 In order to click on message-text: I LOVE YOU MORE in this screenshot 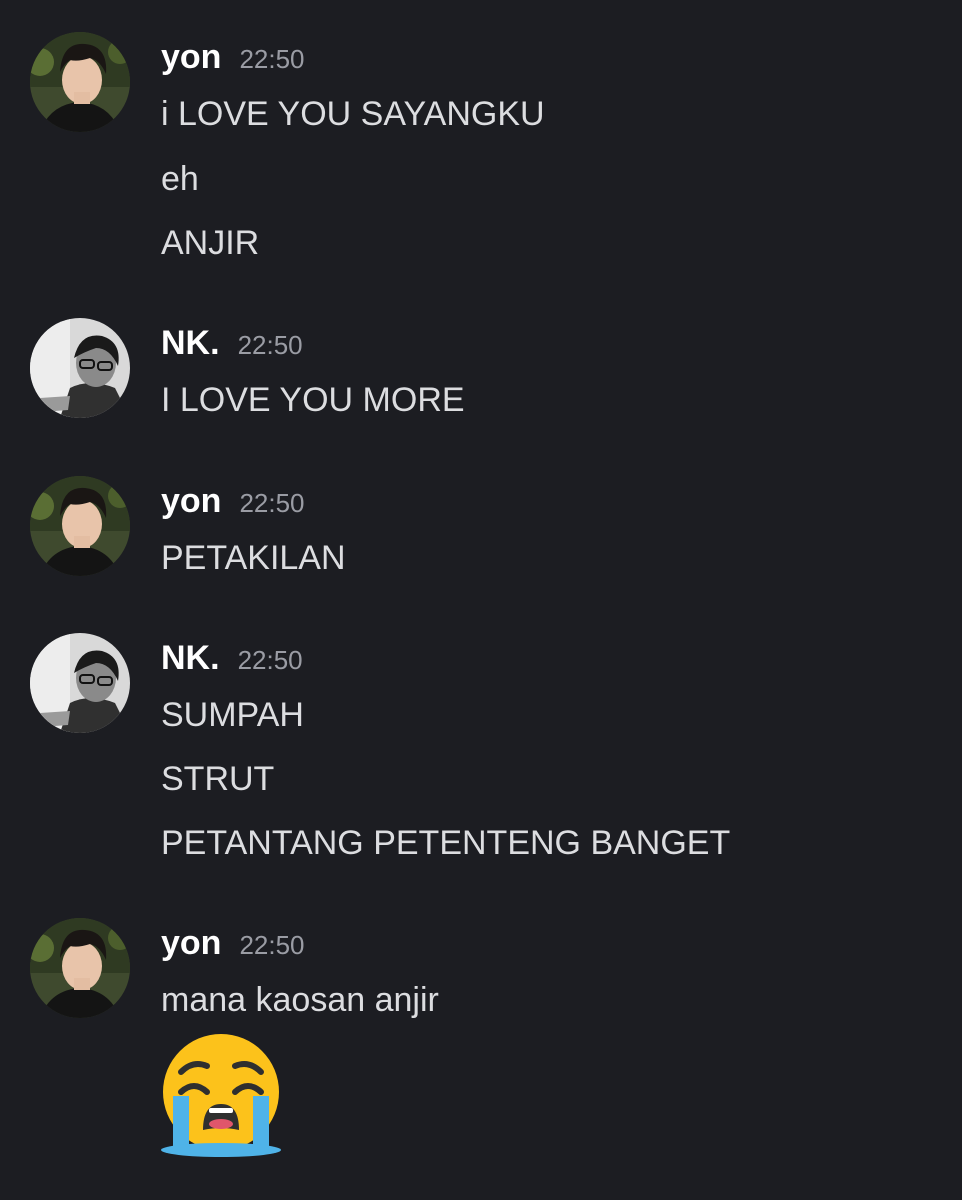, I will do `click(313, 400)`.